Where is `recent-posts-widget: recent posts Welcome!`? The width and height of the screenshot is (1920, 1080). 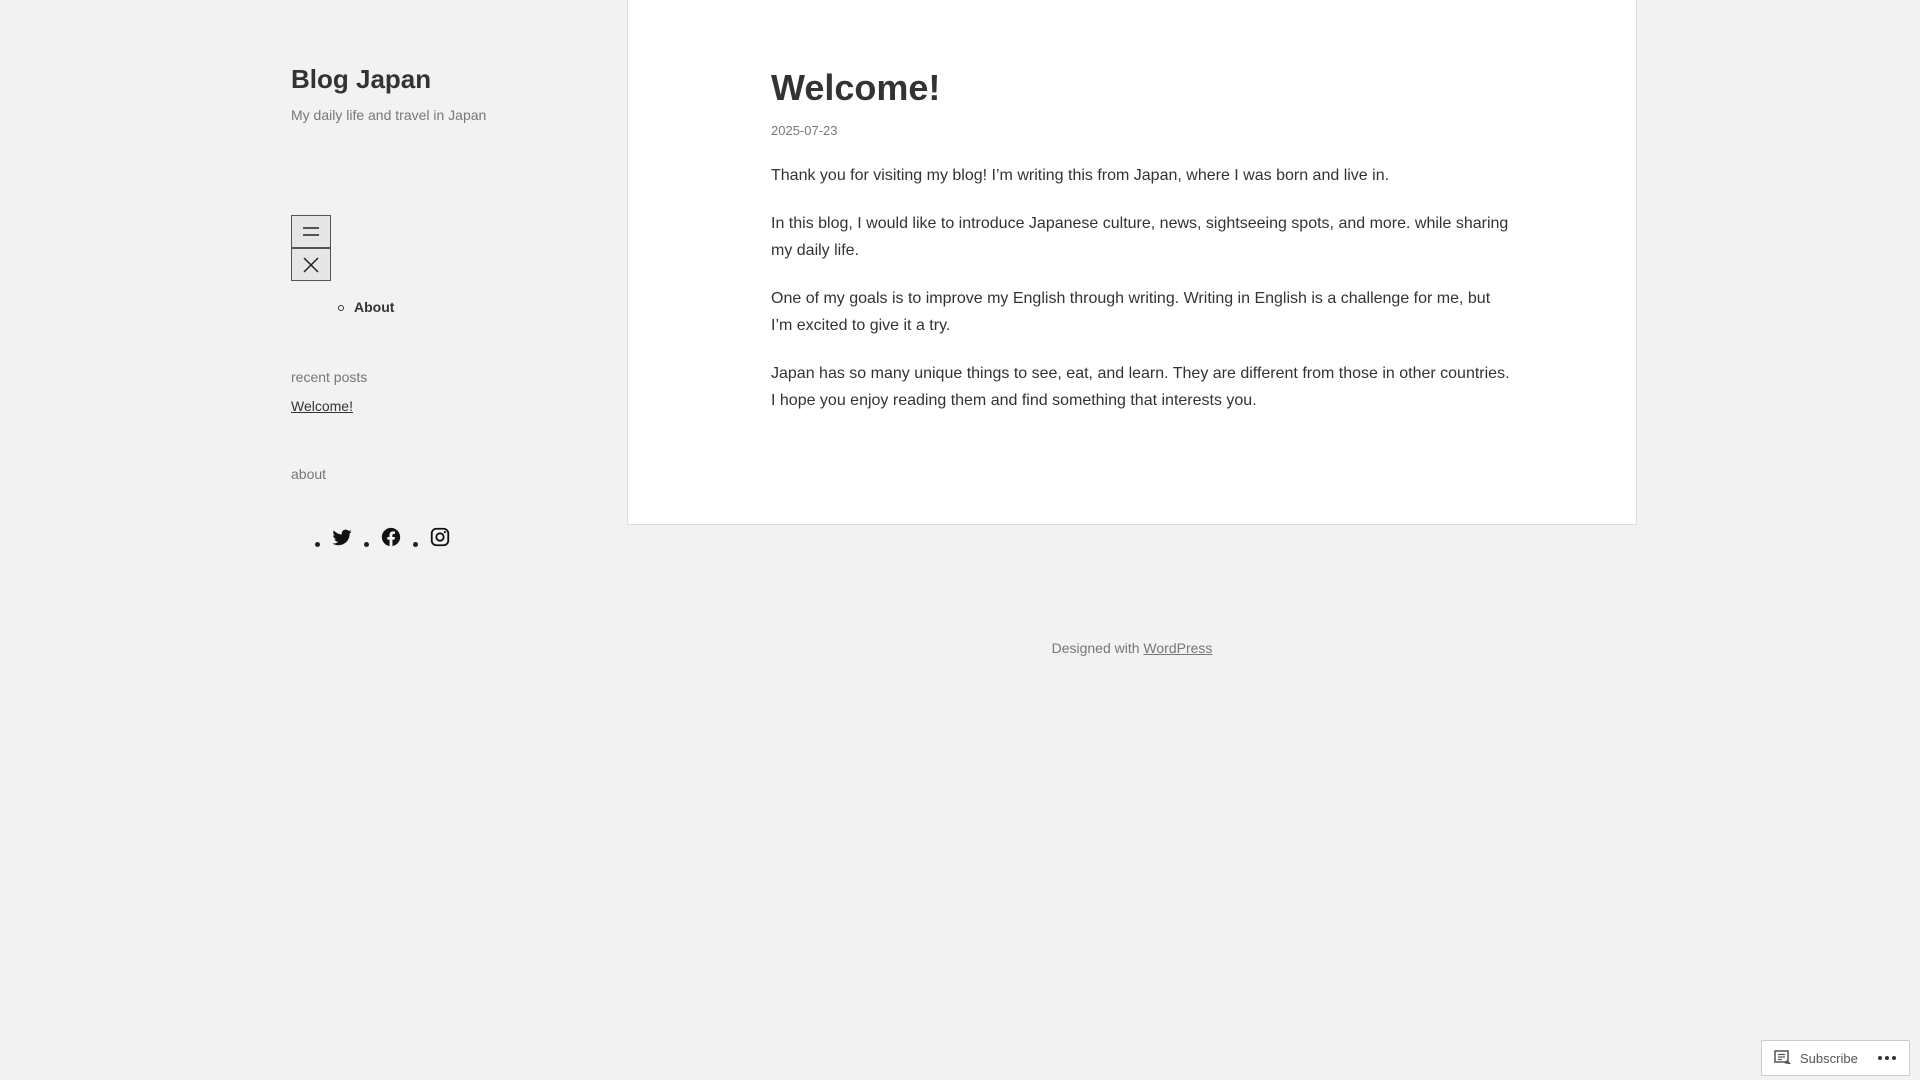 recent-posts-widget: recent posts Welcome! is located at coordinates (456, 392).